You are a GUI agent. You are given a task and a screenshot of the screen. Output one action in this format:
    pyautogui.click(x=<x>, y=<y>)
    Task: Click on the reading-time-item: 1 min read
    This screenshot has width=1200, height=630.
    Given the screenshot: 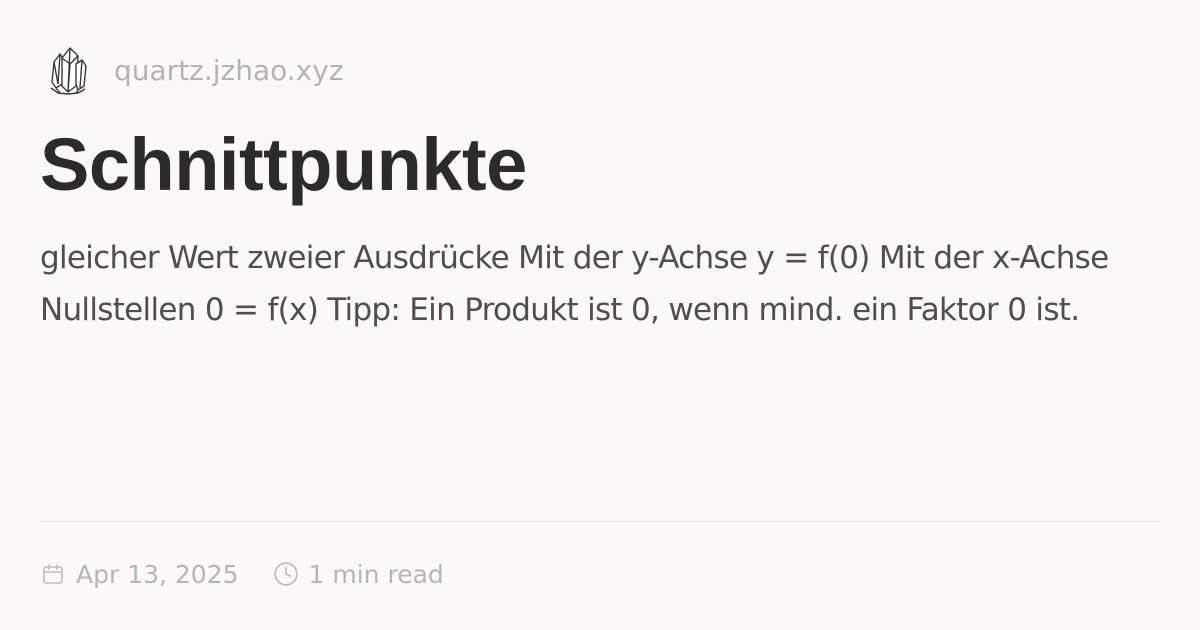 What is the action you would take?
    pyautogui.click(x=358, y=574)
    